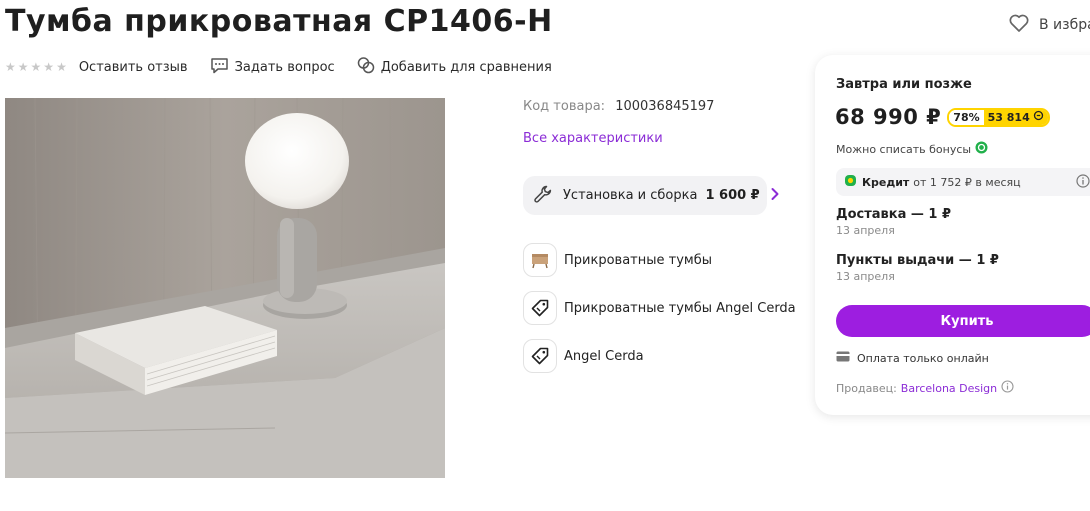  What do you see at coordinates (564, 106) in the screenshot?
I see `product-code-label: Код товара:` at bounding box center [564, 106].